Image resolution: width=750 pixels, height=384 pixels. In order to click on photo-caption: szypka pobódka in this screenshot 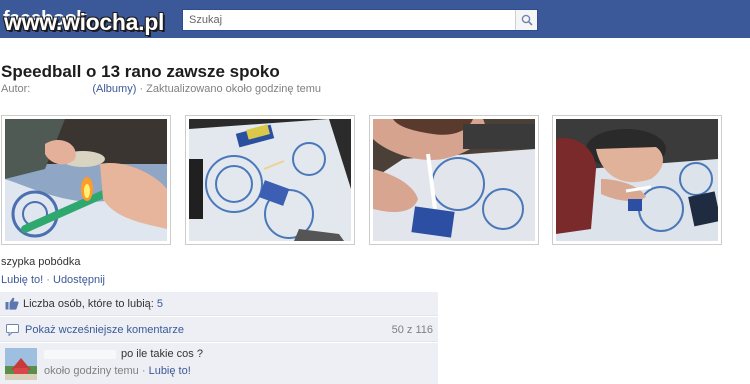, I will do `click(41, 262)`.